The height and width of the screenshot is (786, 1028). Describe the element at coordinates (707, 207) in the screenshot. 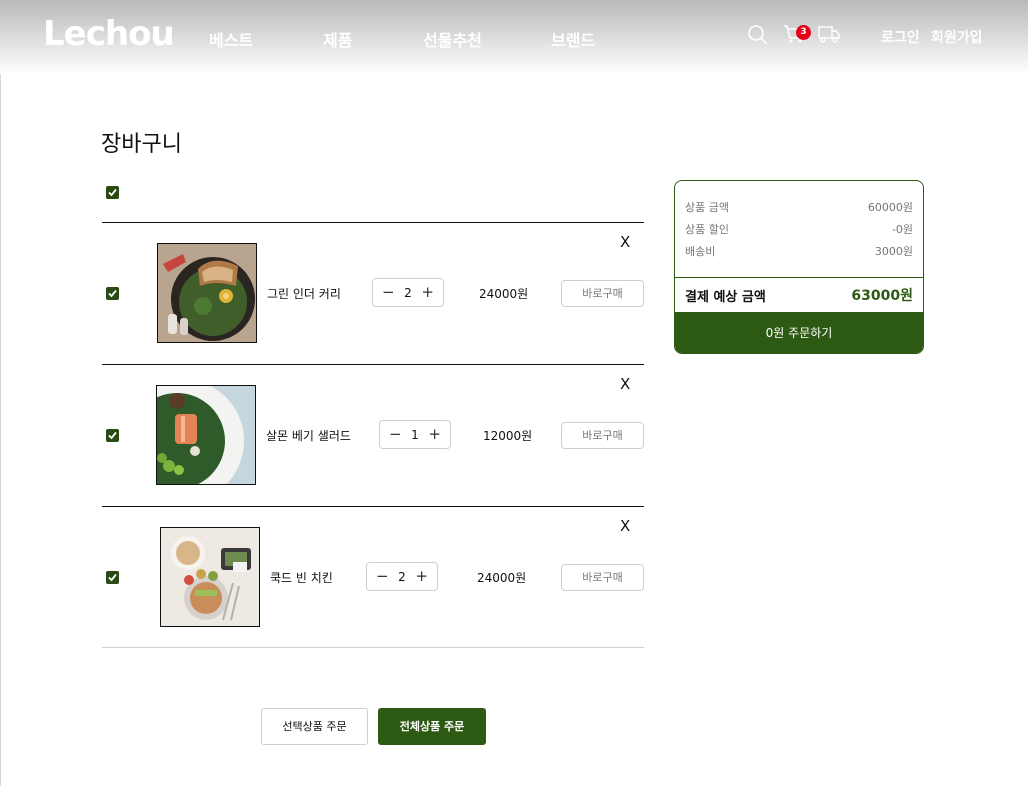

I see `summary-label: 상품 금액` at that location.